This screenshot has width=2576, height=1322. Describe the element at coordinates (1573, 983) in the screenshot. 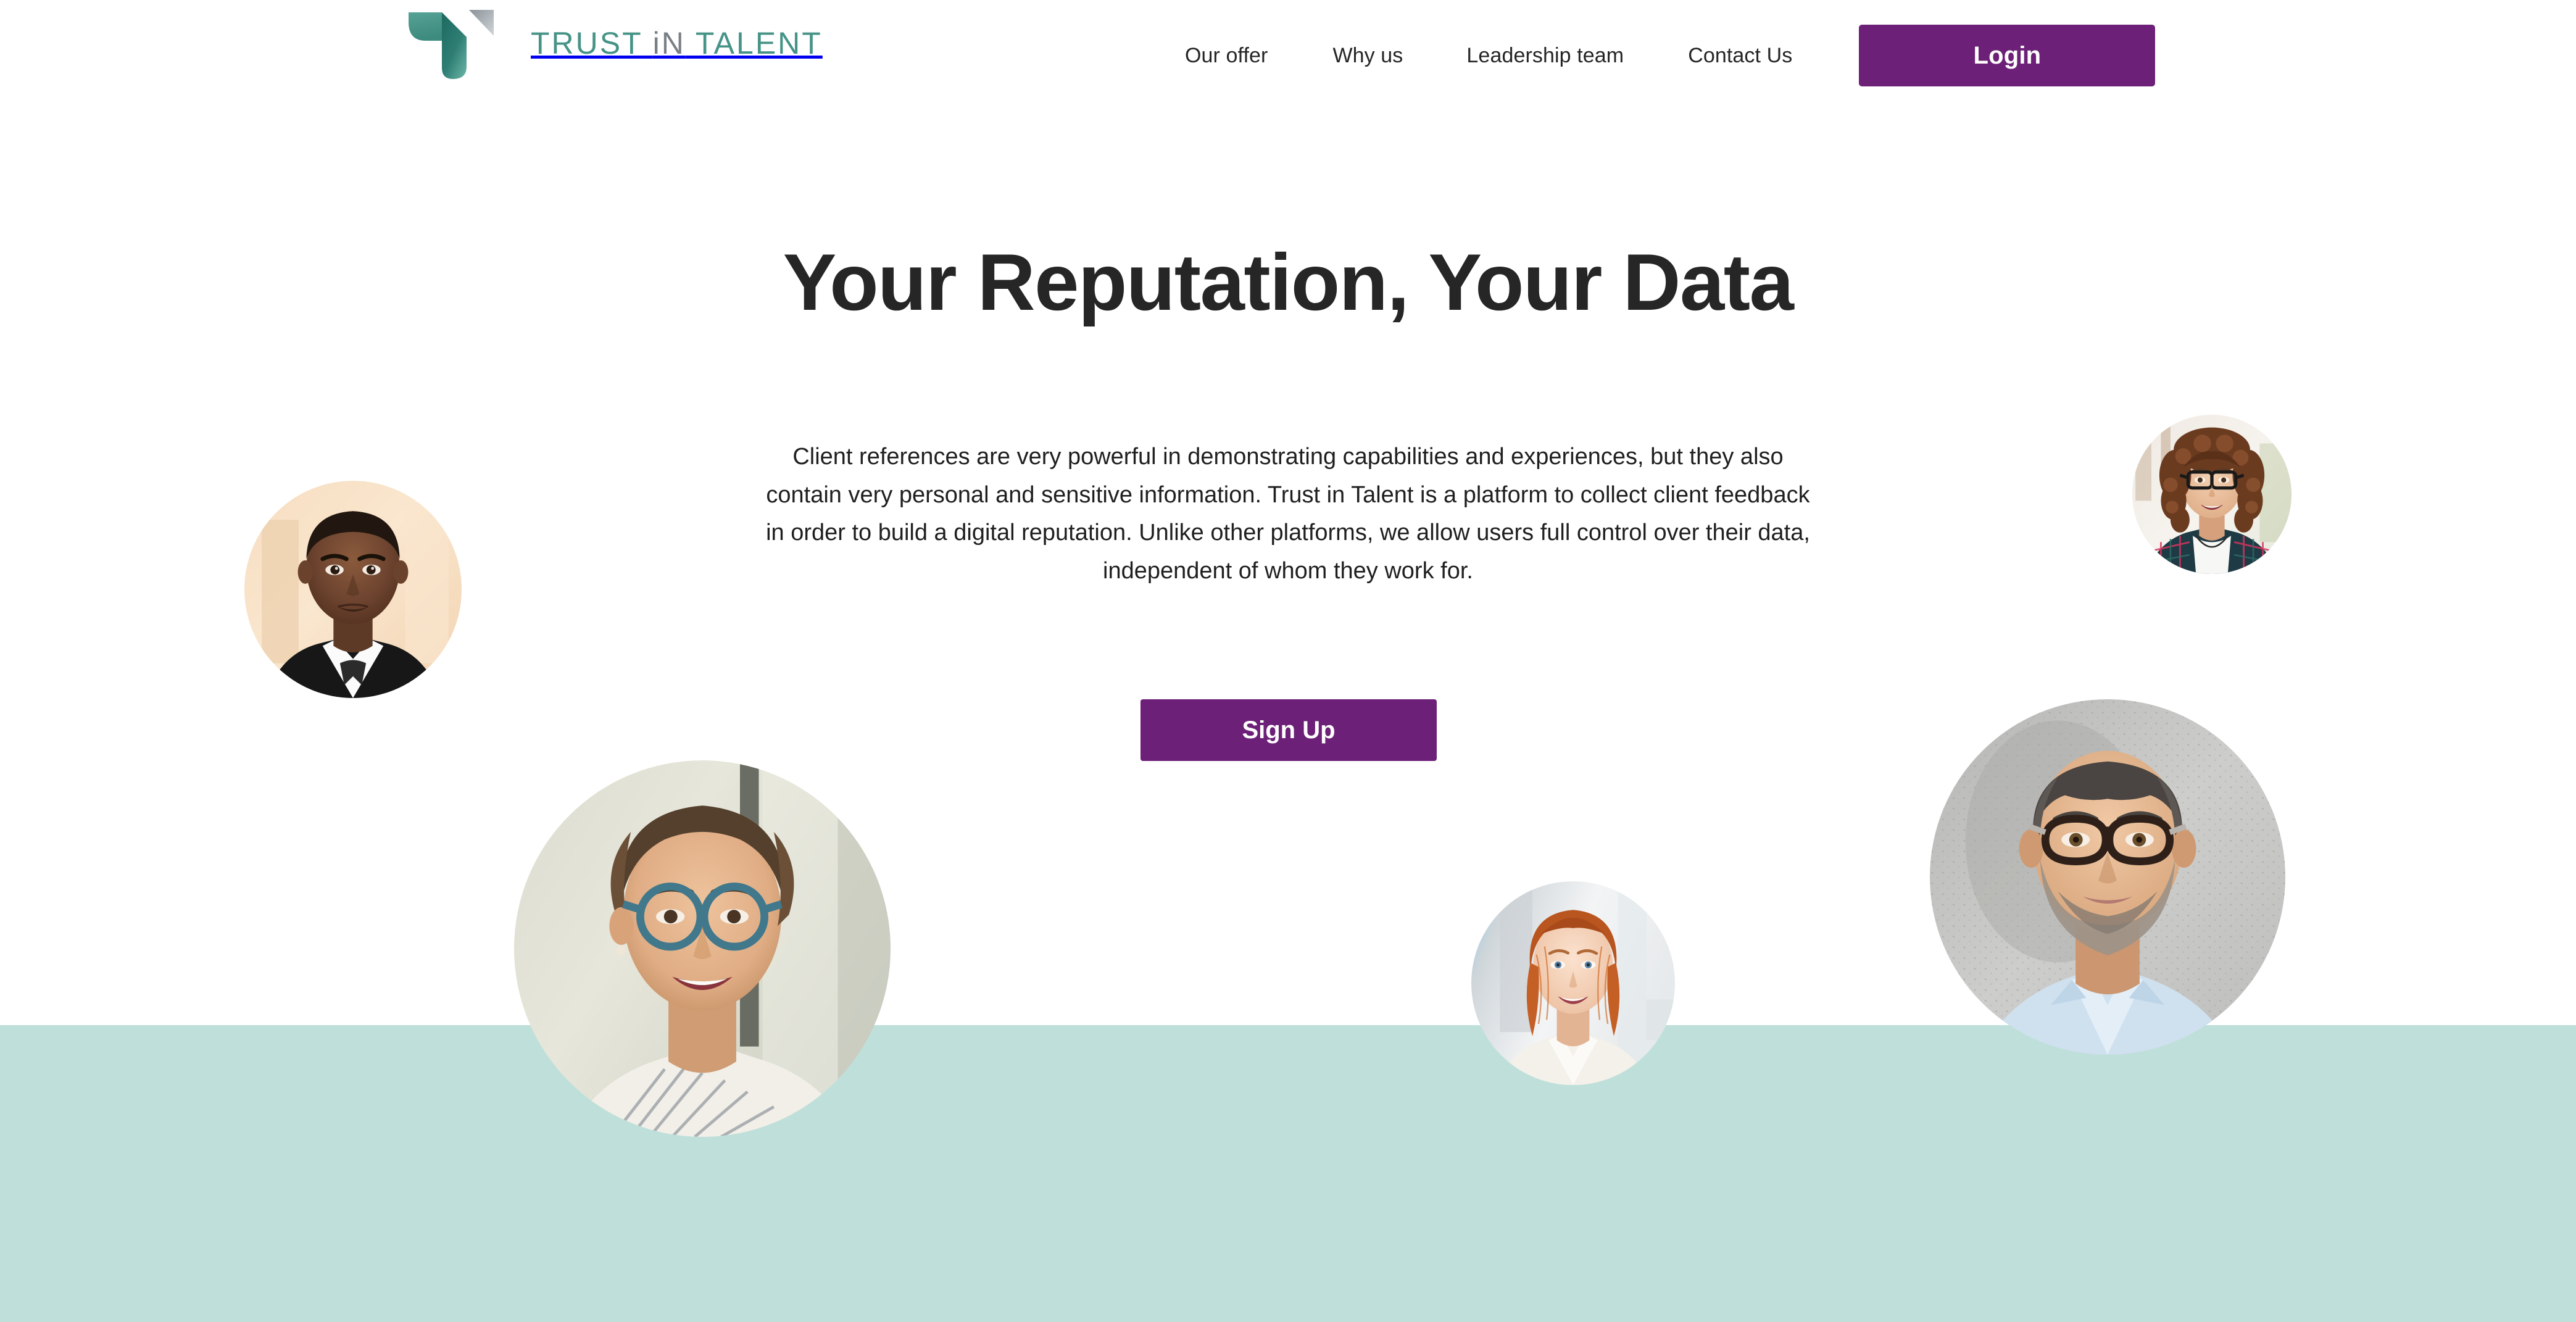

I see `portrait-woman-red-hair` at that location.